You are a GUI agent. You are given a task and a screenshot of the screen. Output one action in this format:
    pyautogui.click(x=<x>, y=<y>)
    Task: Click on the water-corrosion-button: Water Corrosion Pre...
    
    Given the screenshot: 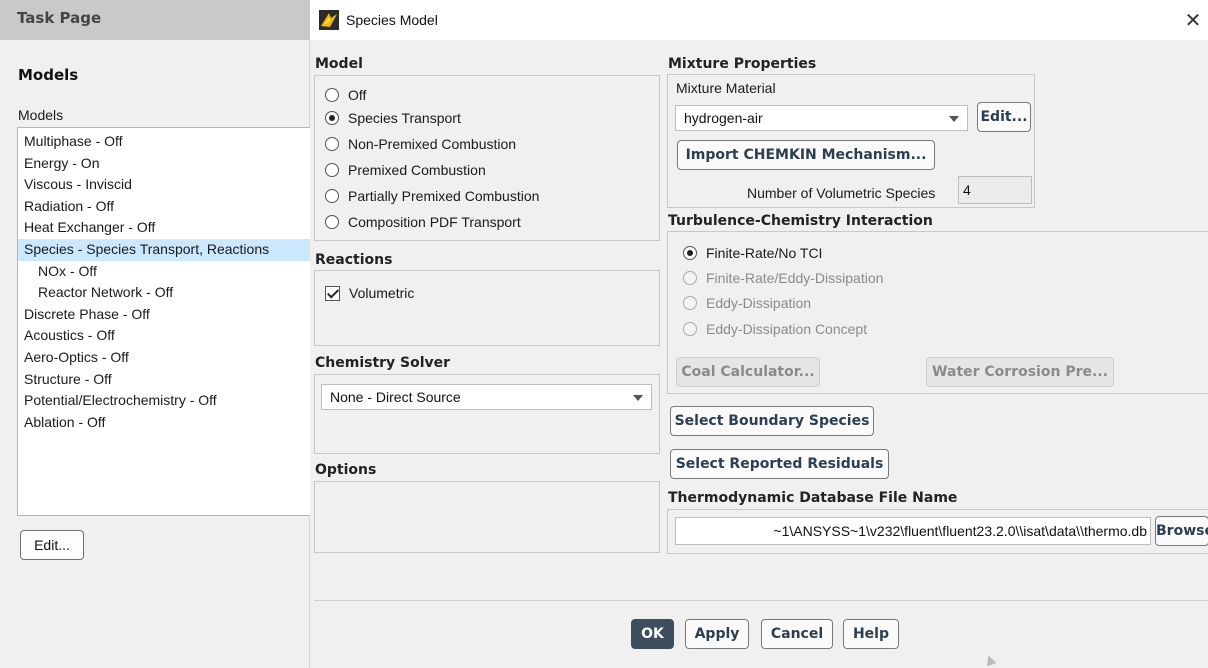 What is the action you would take?
    pyautogui.click(x=1020, y=372)
    